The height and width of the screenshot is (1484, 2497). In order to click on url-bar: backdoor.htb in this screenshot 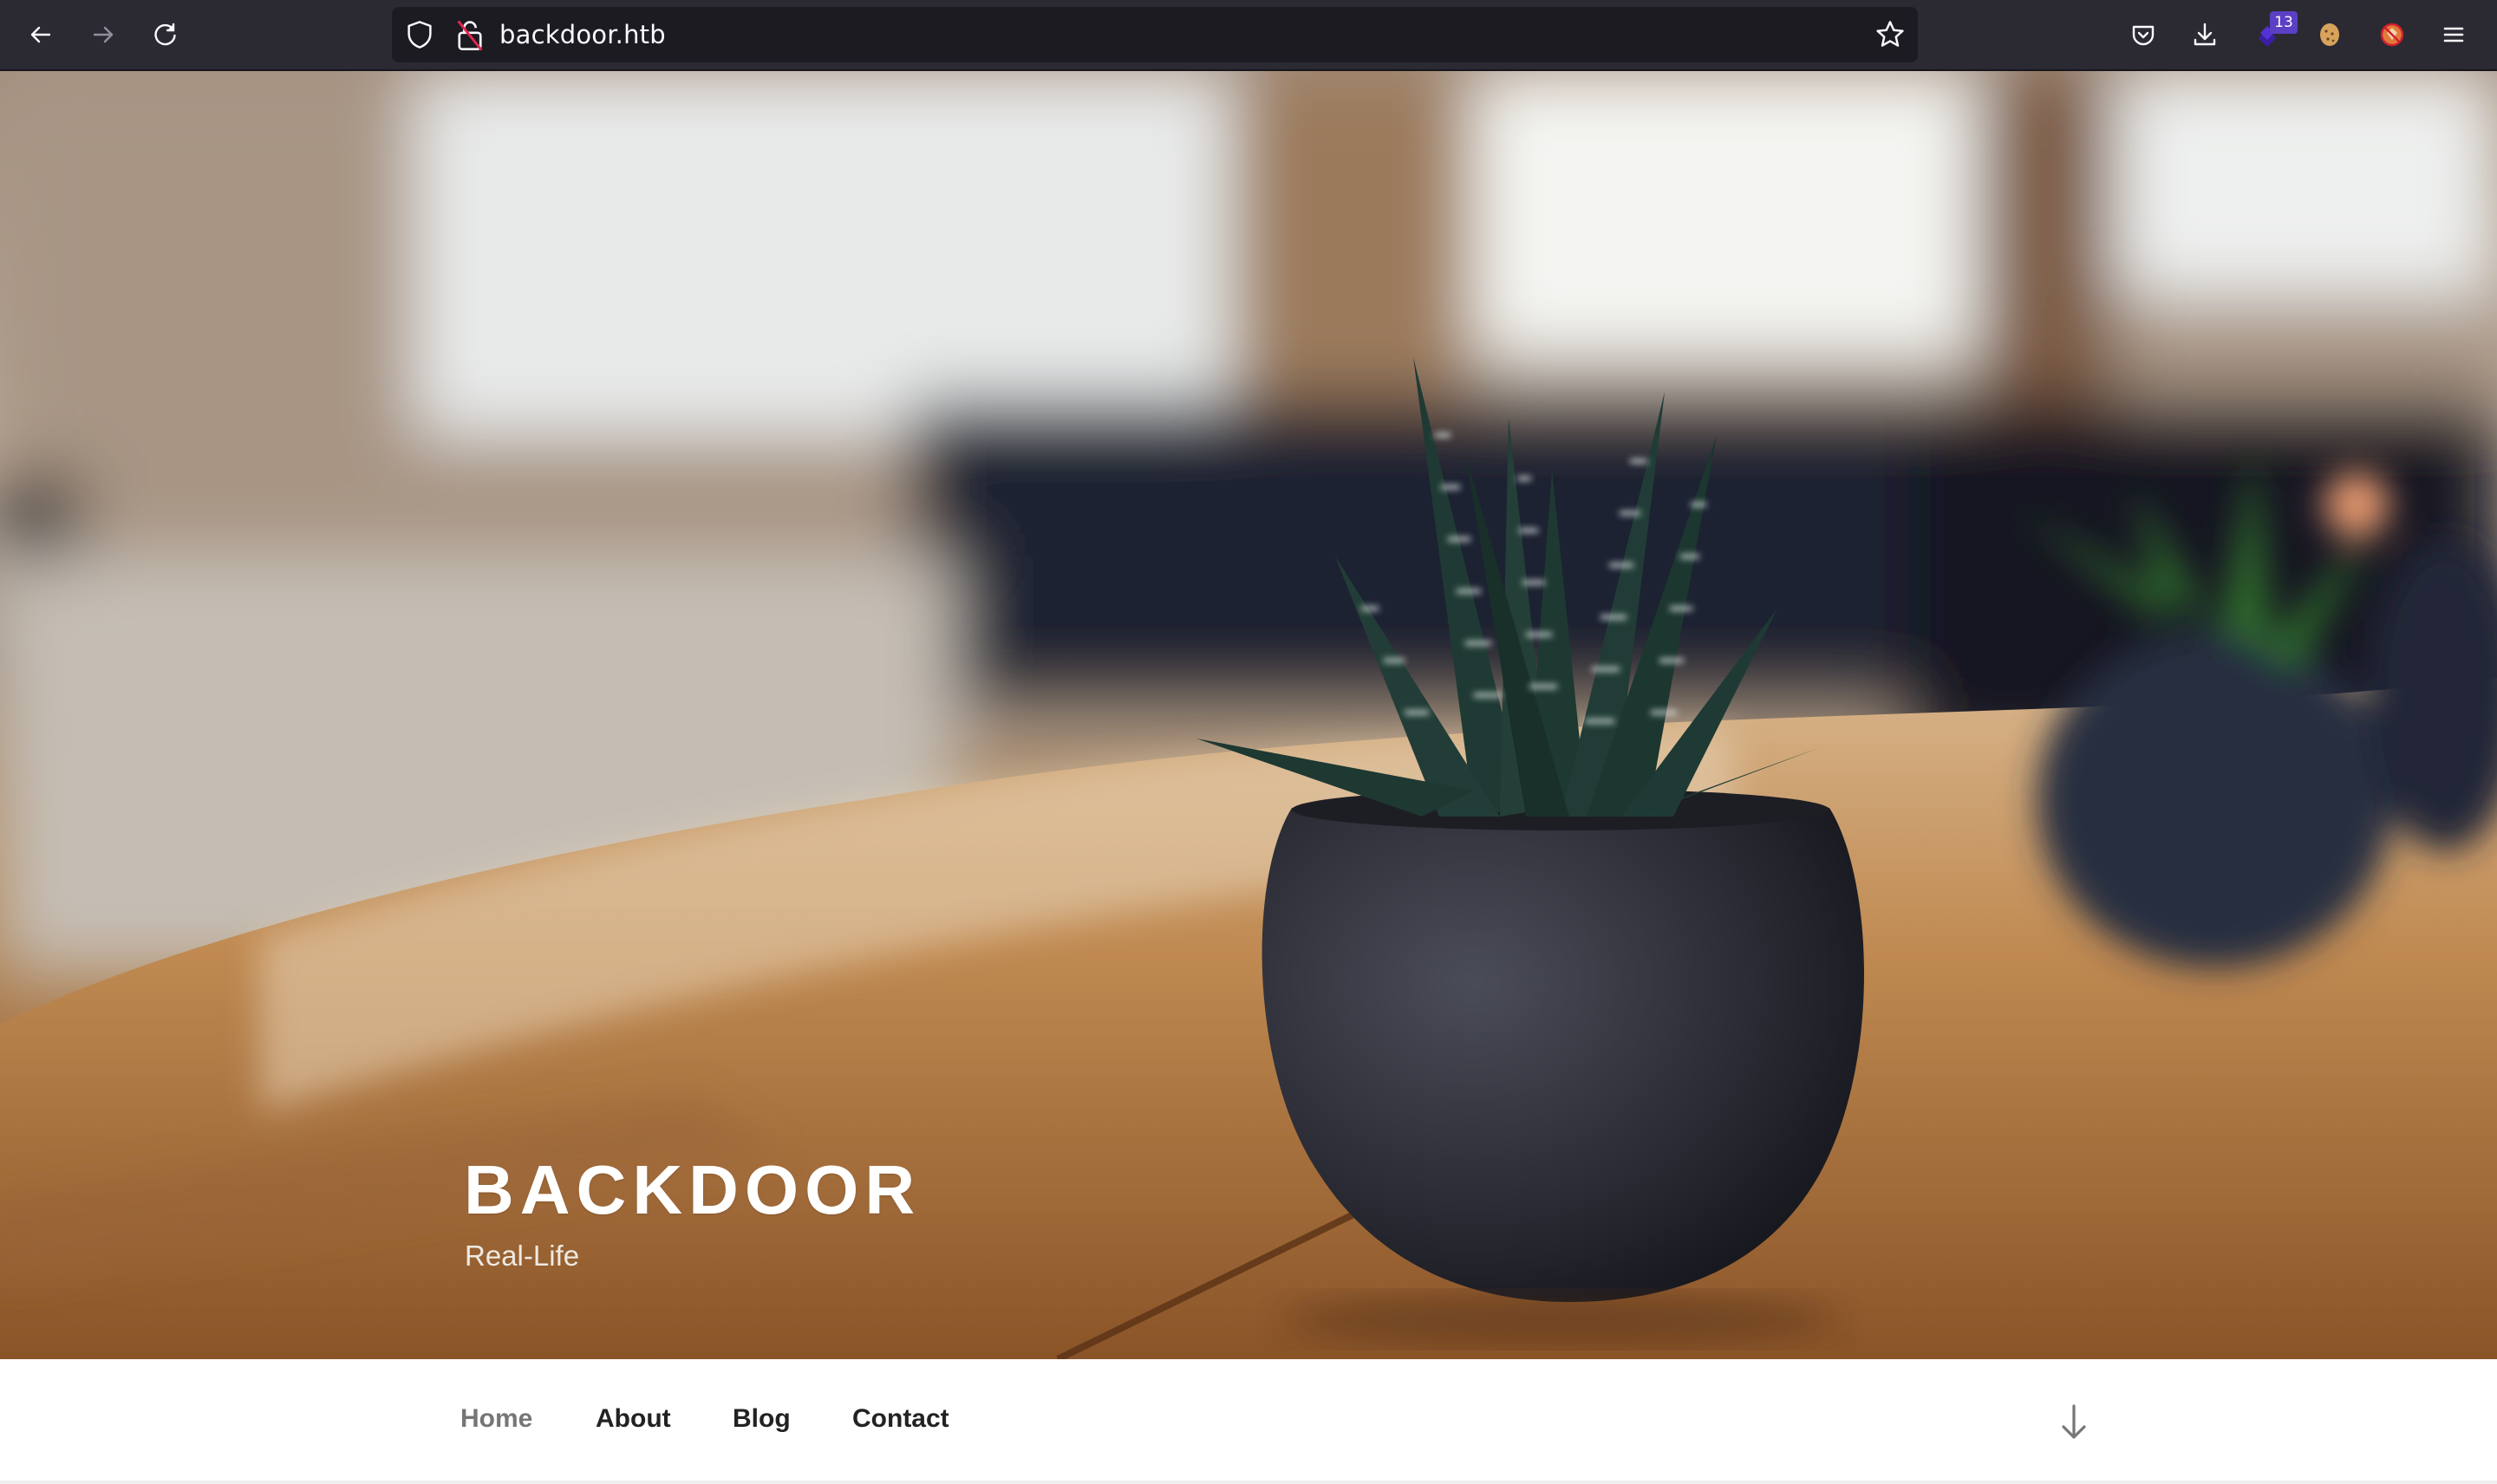, I will do `click(1155, 34)`.